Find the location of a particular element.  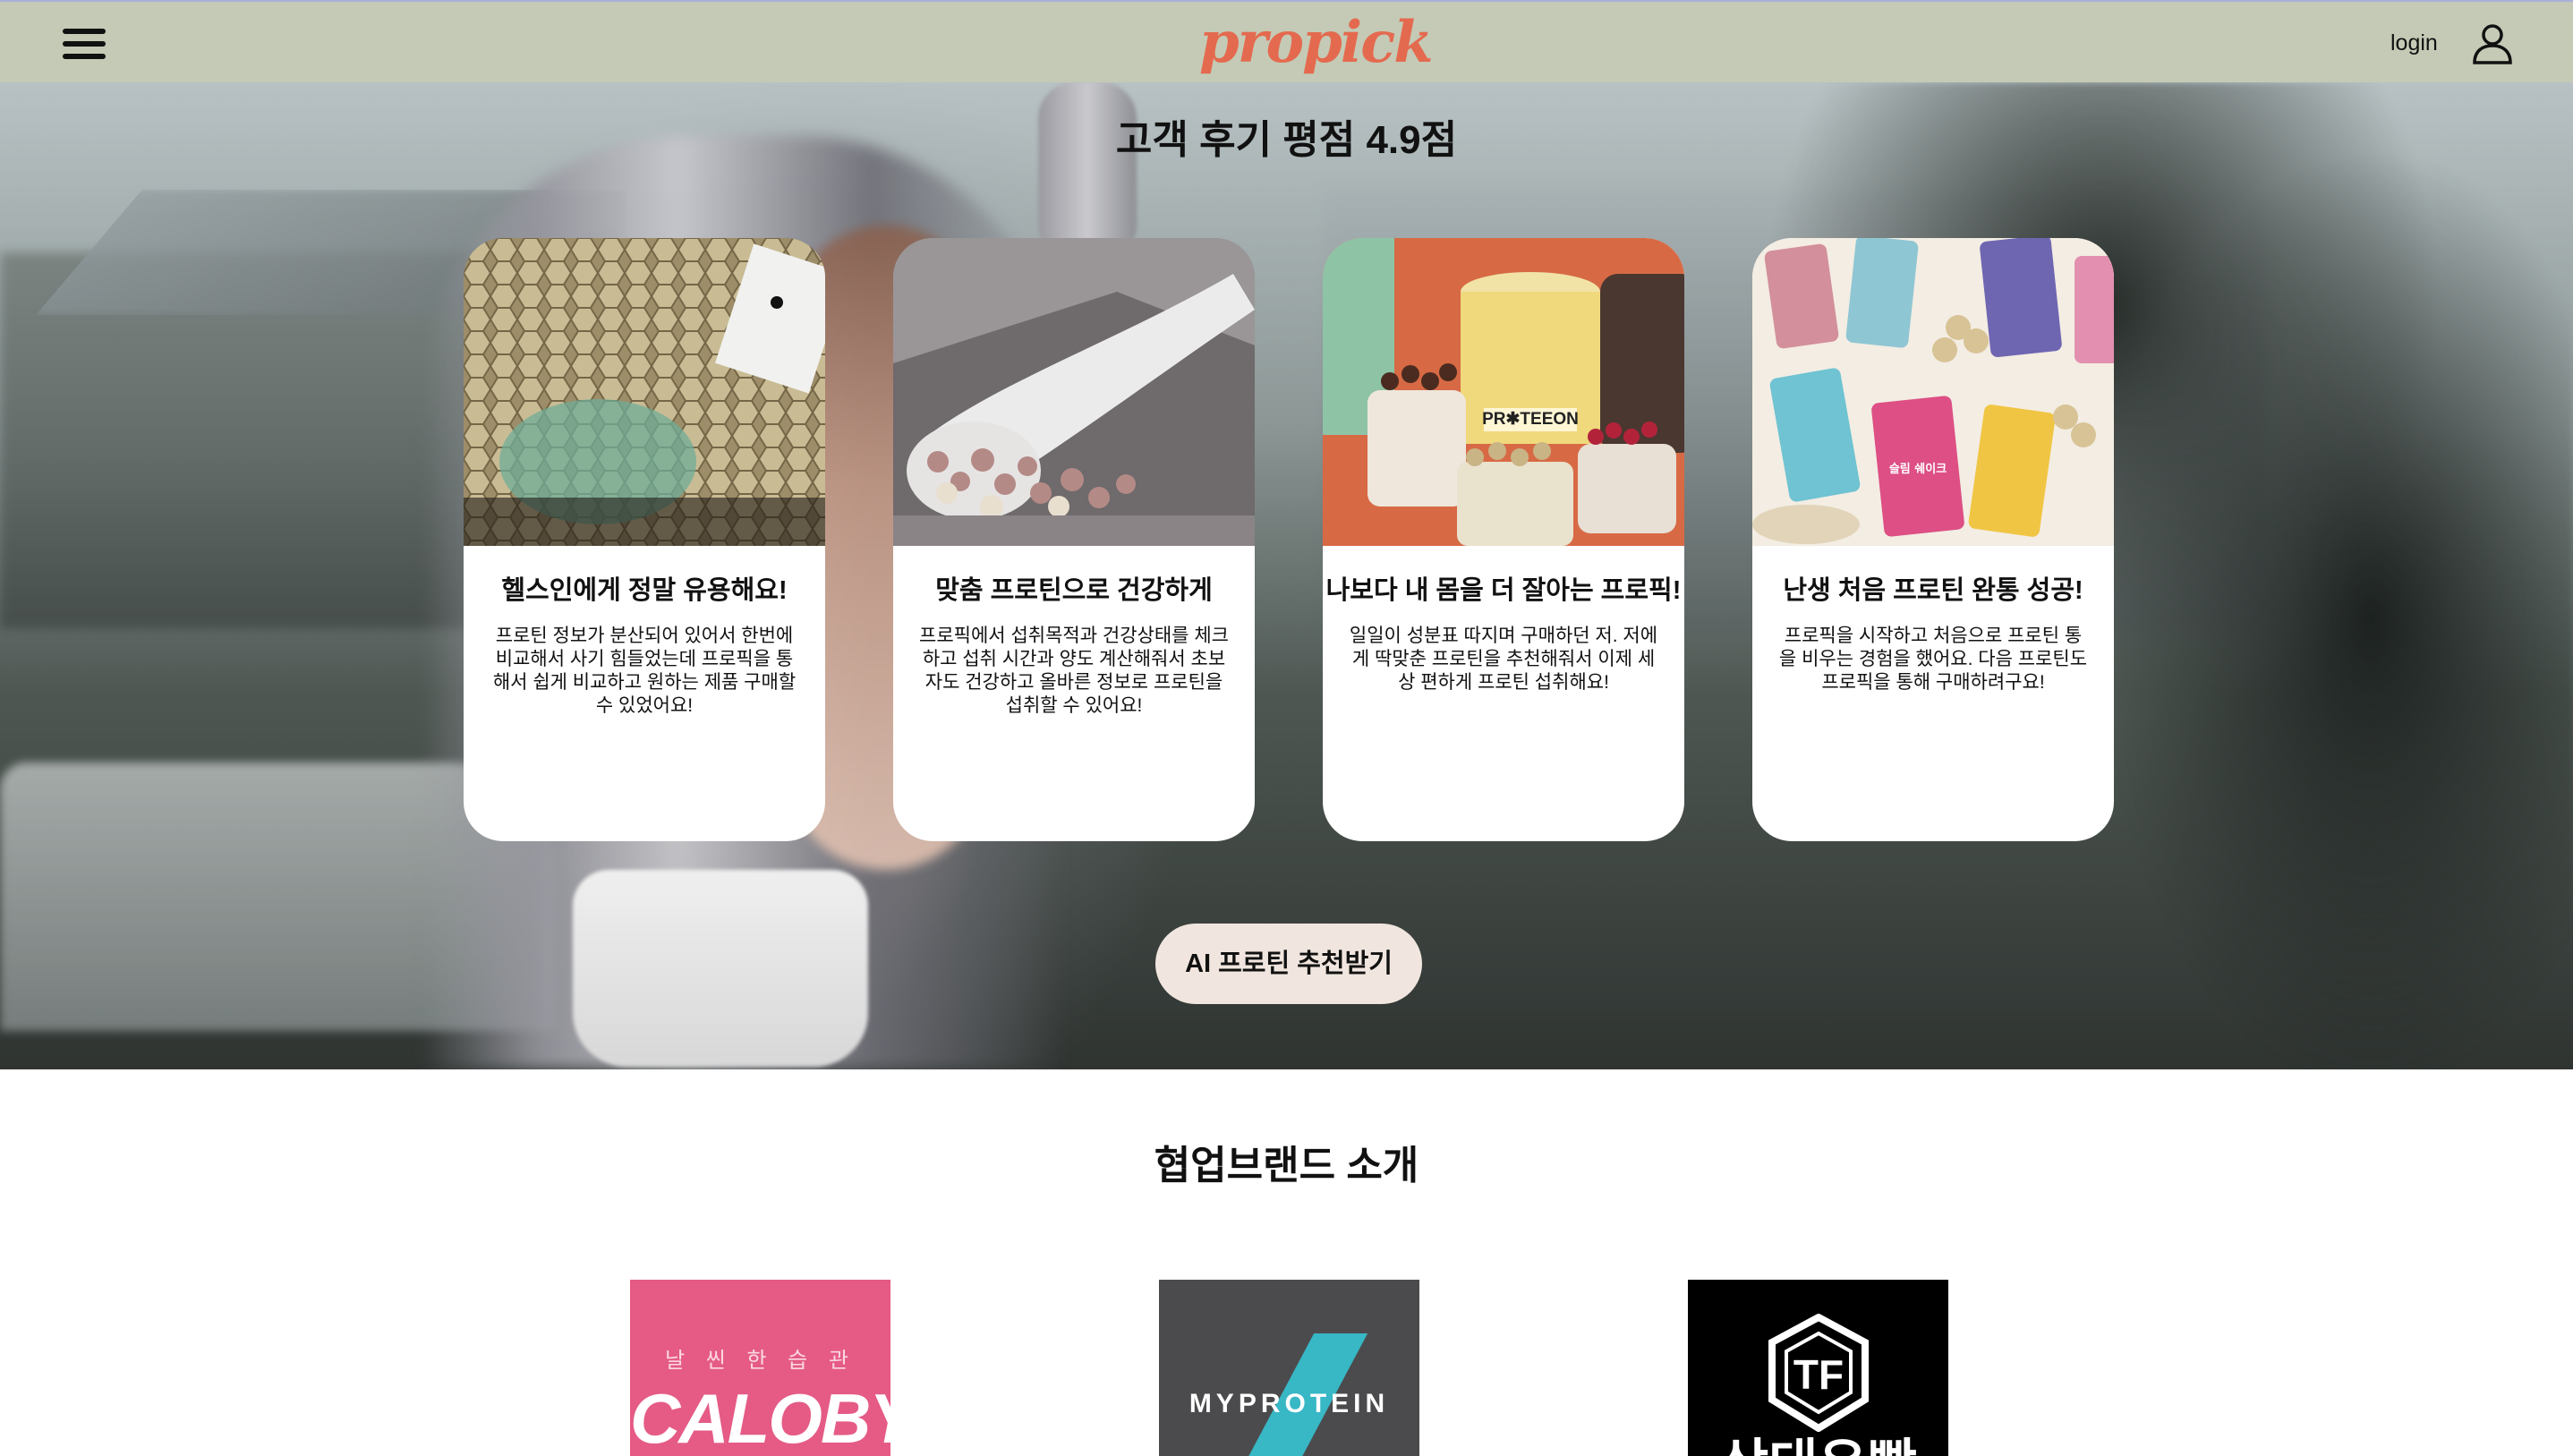

review-card-image: PR✱TEEON is located at coordinates (1503, 392).